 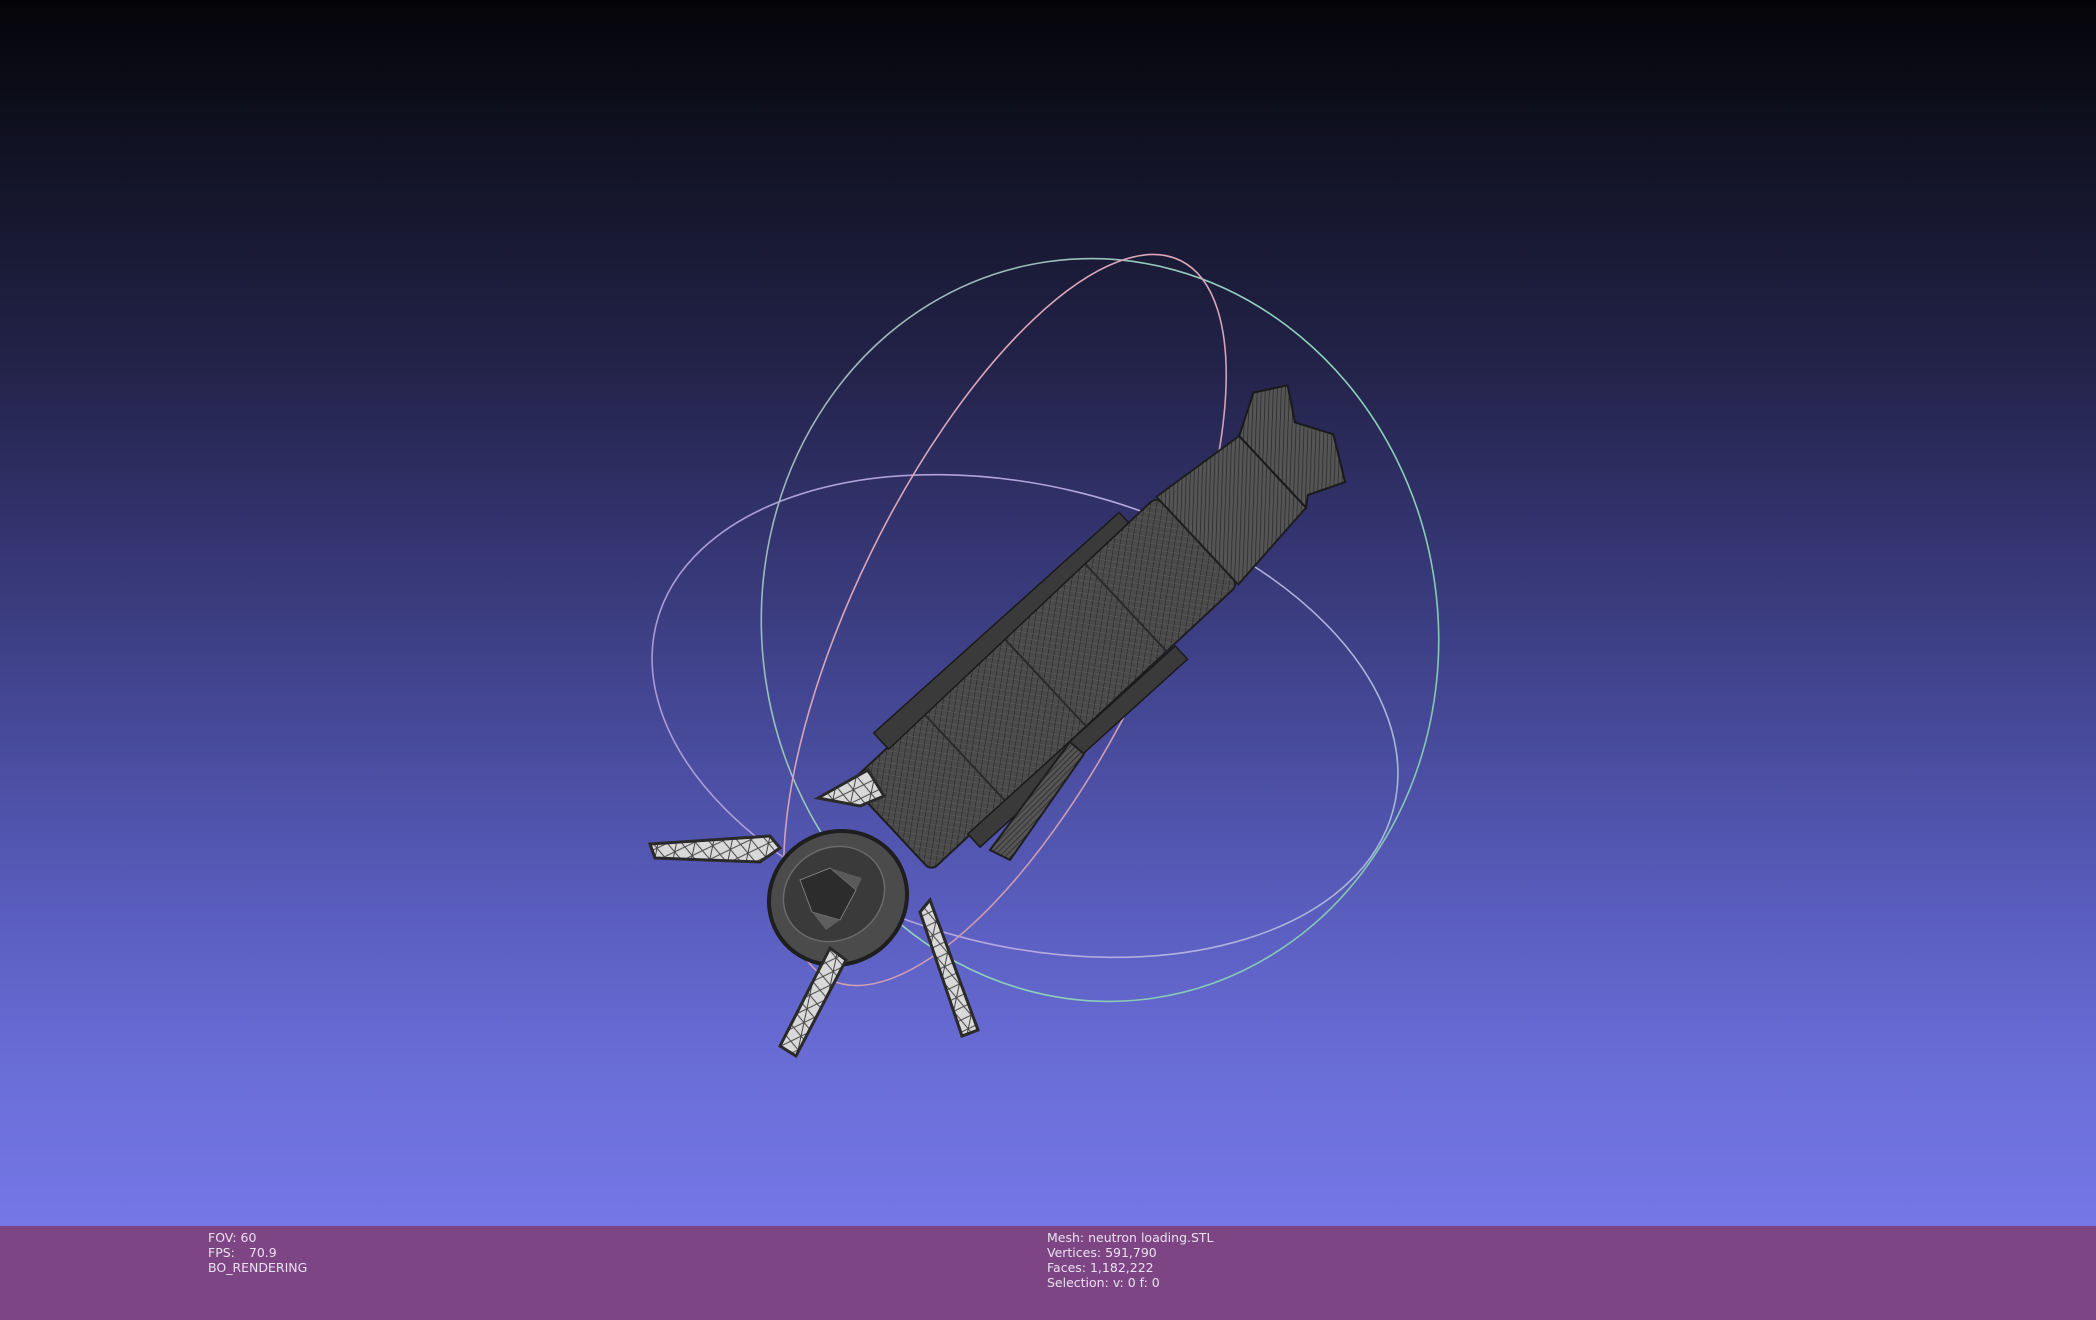 I want to click on vertices-value: 591,790, so click(x=1131, y=1252).